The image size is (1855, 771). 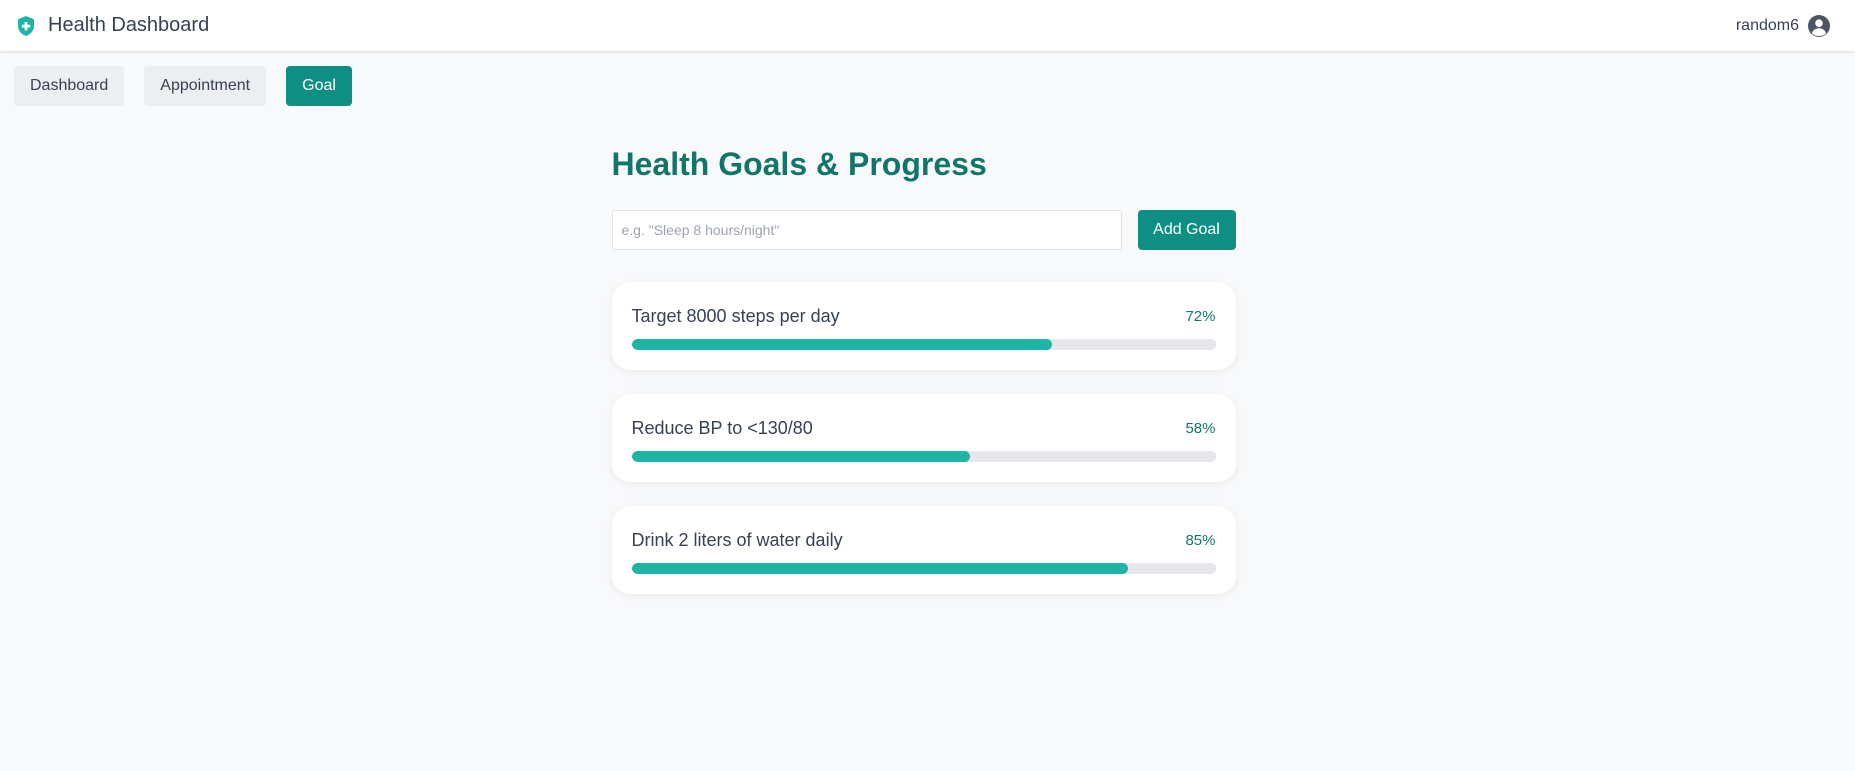 I want to click on add-goal-form: Add Goal, so click(x=923, y=230).